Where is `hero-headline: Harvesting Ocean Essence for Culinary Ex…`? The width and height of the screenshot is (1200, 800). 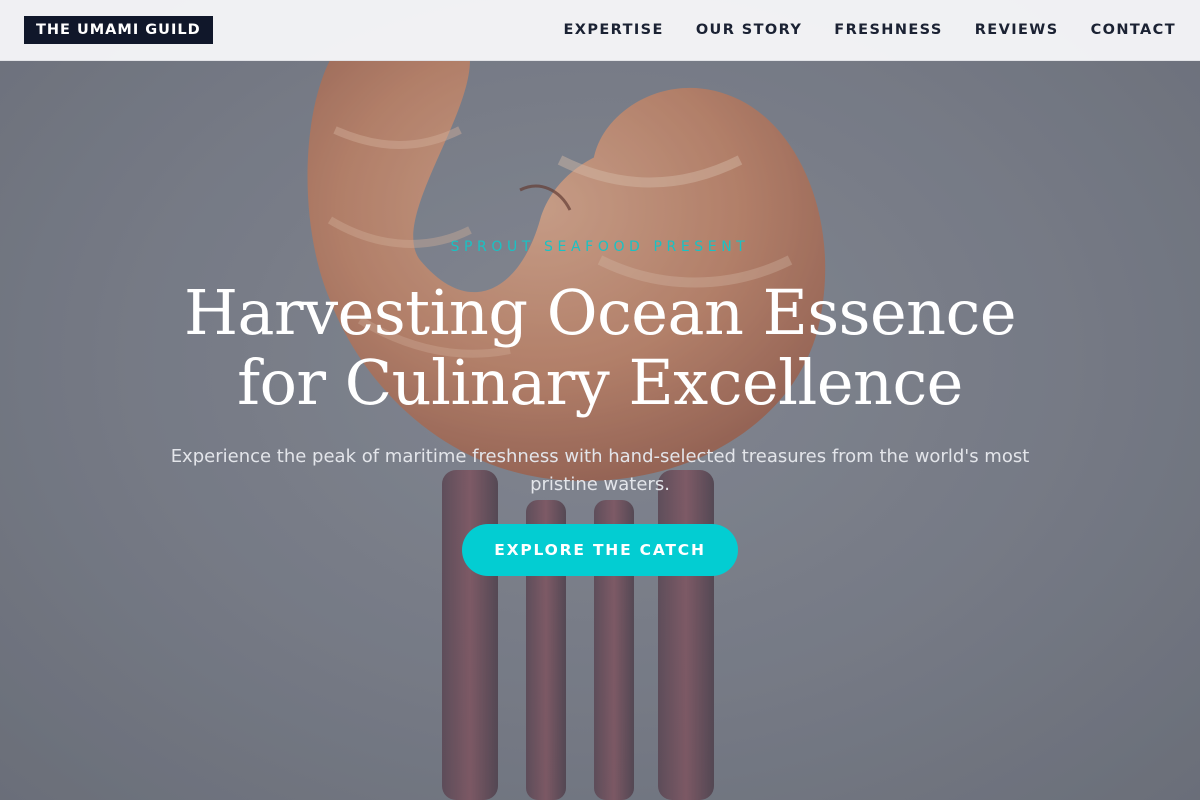 hero-headline: Harvesting Ocean Essence for Culinary Ex… is located at coordinates (600, 348).